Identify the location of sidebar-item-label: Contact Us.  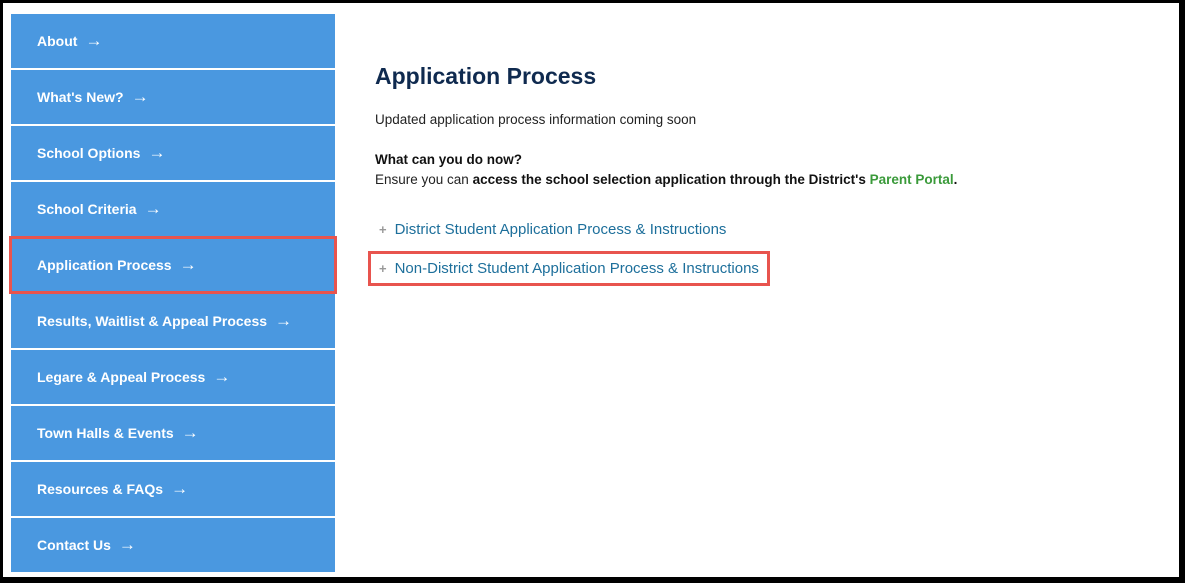
(74, 545).